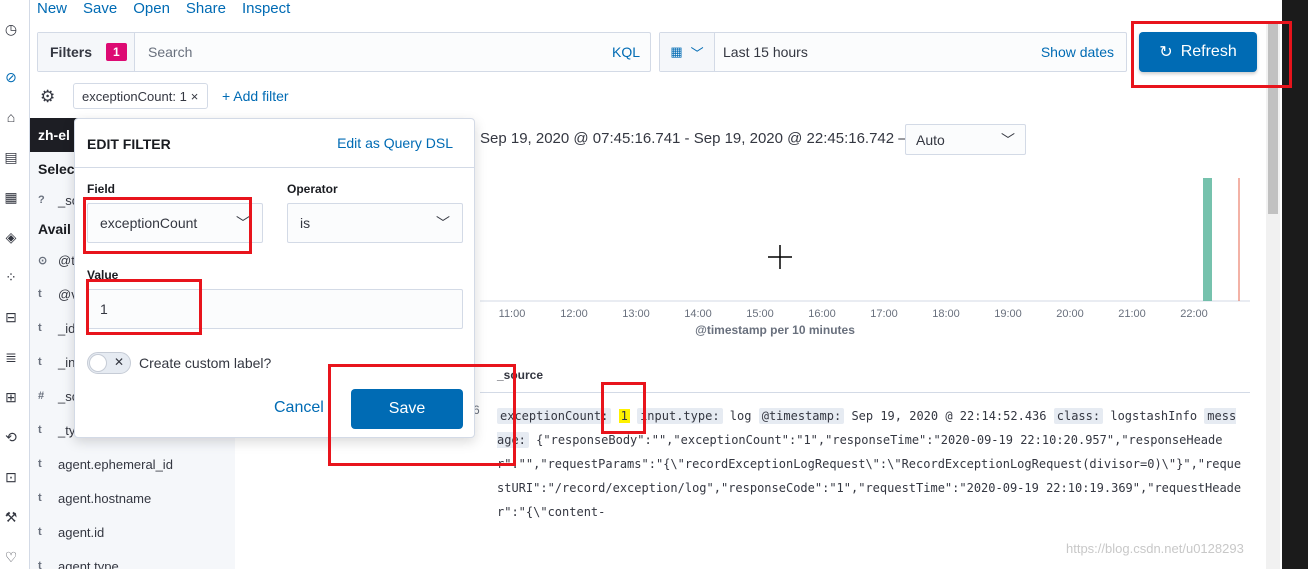 Image resolution: width=1308 pixels, height=569 pixels. Describe the element at coordinates (11, 557) in the screenshot. I see `monitoring-icon: ♡` at that location.